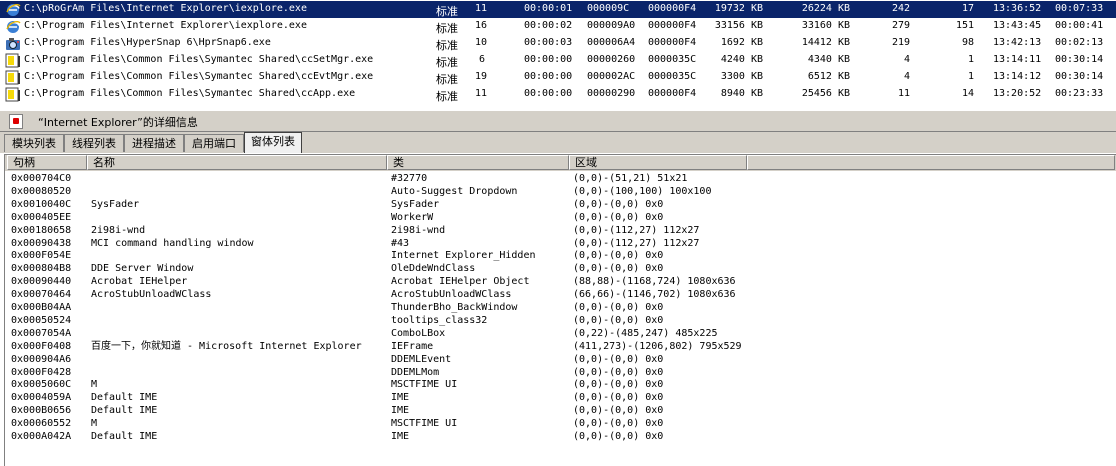  I want to click on cell-handle: 0x000704C0, so click(41, 178).